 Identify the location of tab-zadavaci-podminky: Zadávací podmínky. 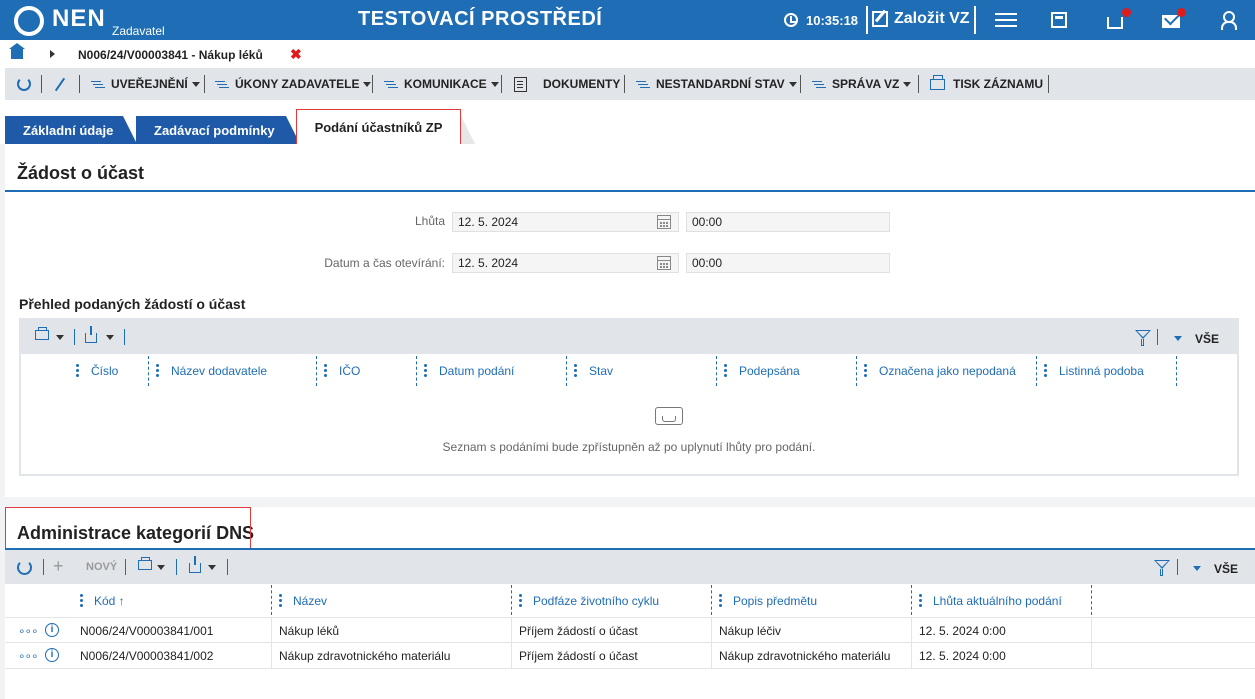
(218, 130).